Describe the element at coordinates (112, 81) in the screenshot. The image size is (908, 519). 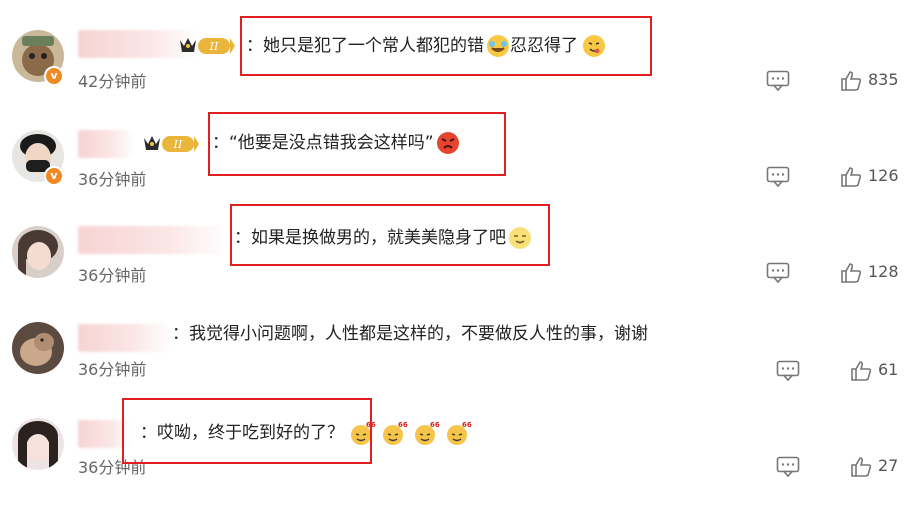
I see `comment-time: 42分钟前` at that location.